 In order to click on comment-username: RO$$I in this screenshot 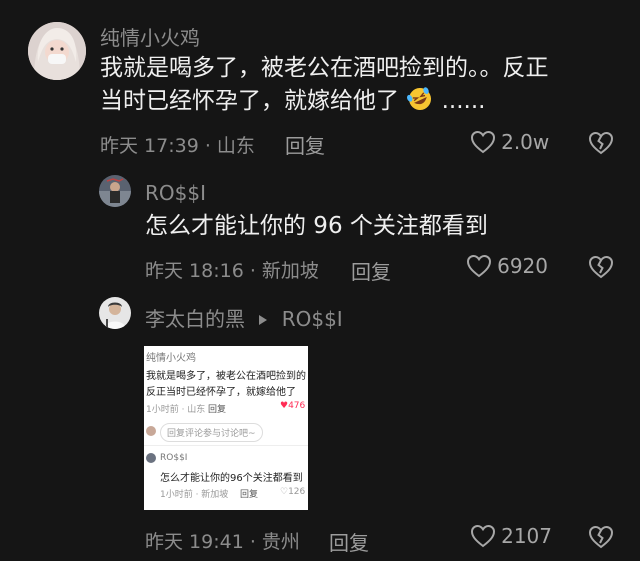, I will do `click(175, 193)`.